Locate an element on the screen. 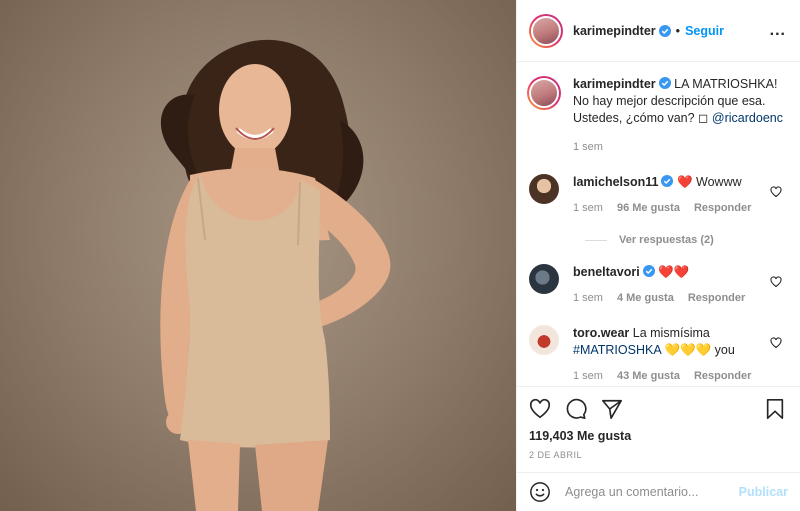 This screenshot has height=511, width=800. heart-emoji: ❤️ is located at coordinates (684, 182).